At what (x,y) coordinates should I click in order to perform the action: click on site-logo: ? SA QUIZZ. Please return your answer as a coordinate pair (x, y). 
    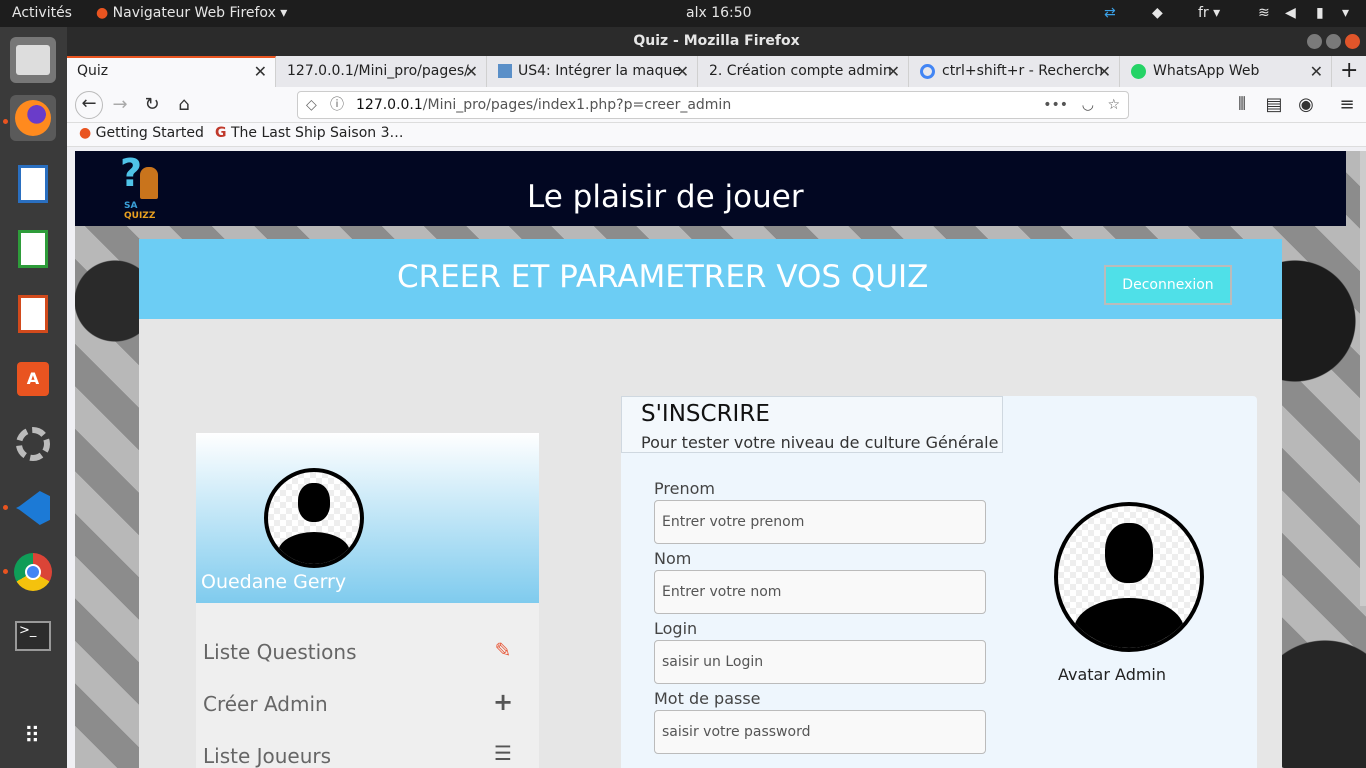
    Looking at the image, I should click on (144, 188).